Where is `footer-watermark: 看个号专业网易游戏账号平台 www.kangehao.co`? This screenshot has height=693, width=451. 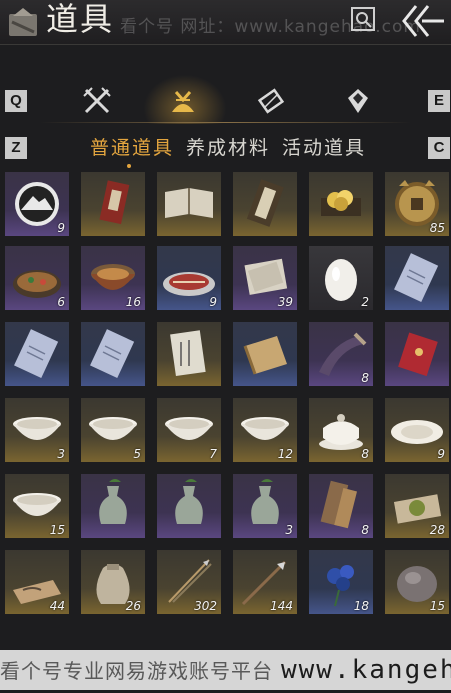 footer-watermark: 看个号专业网易游戏账号平台 www.kangehao.co is located at coordinates (225, 670).